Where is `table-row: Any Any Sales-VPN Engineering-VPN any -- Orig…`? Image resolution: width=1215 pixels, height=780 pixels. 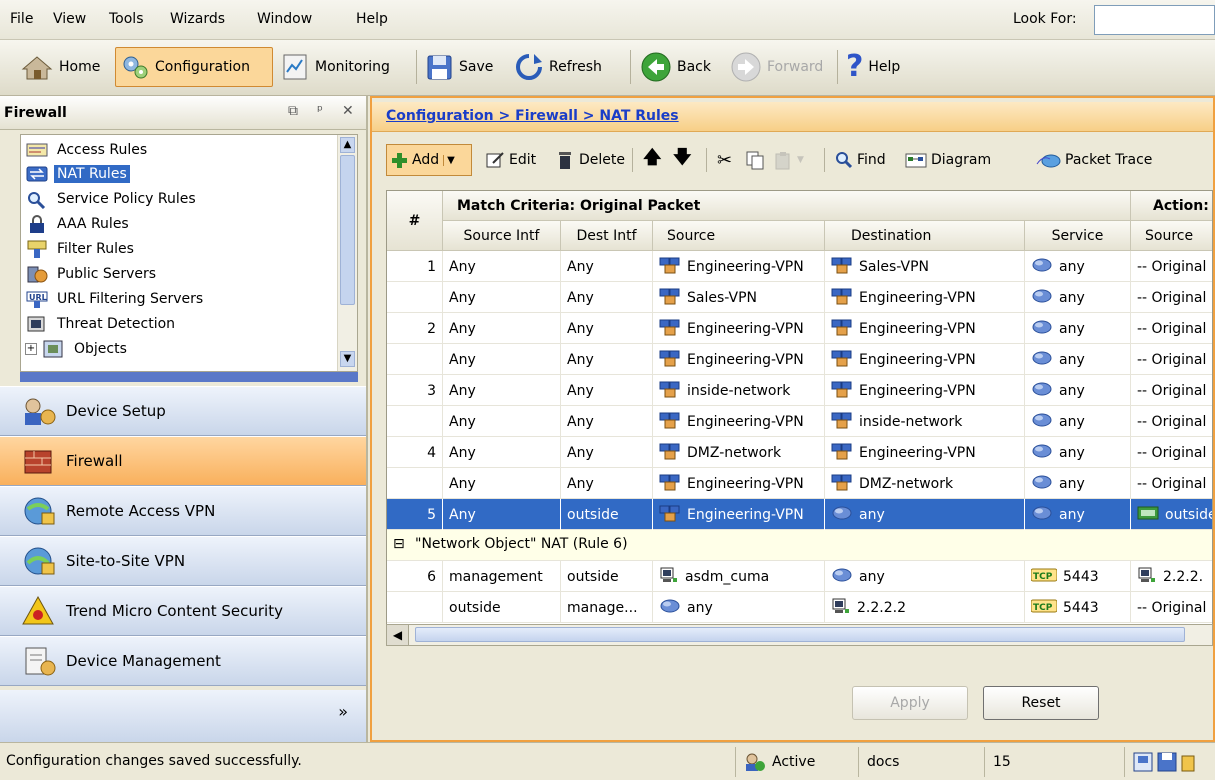
table-row: Any Any Sales-VPN Engineering-VPN any -- Orig… is located at coordinates (799, 297).